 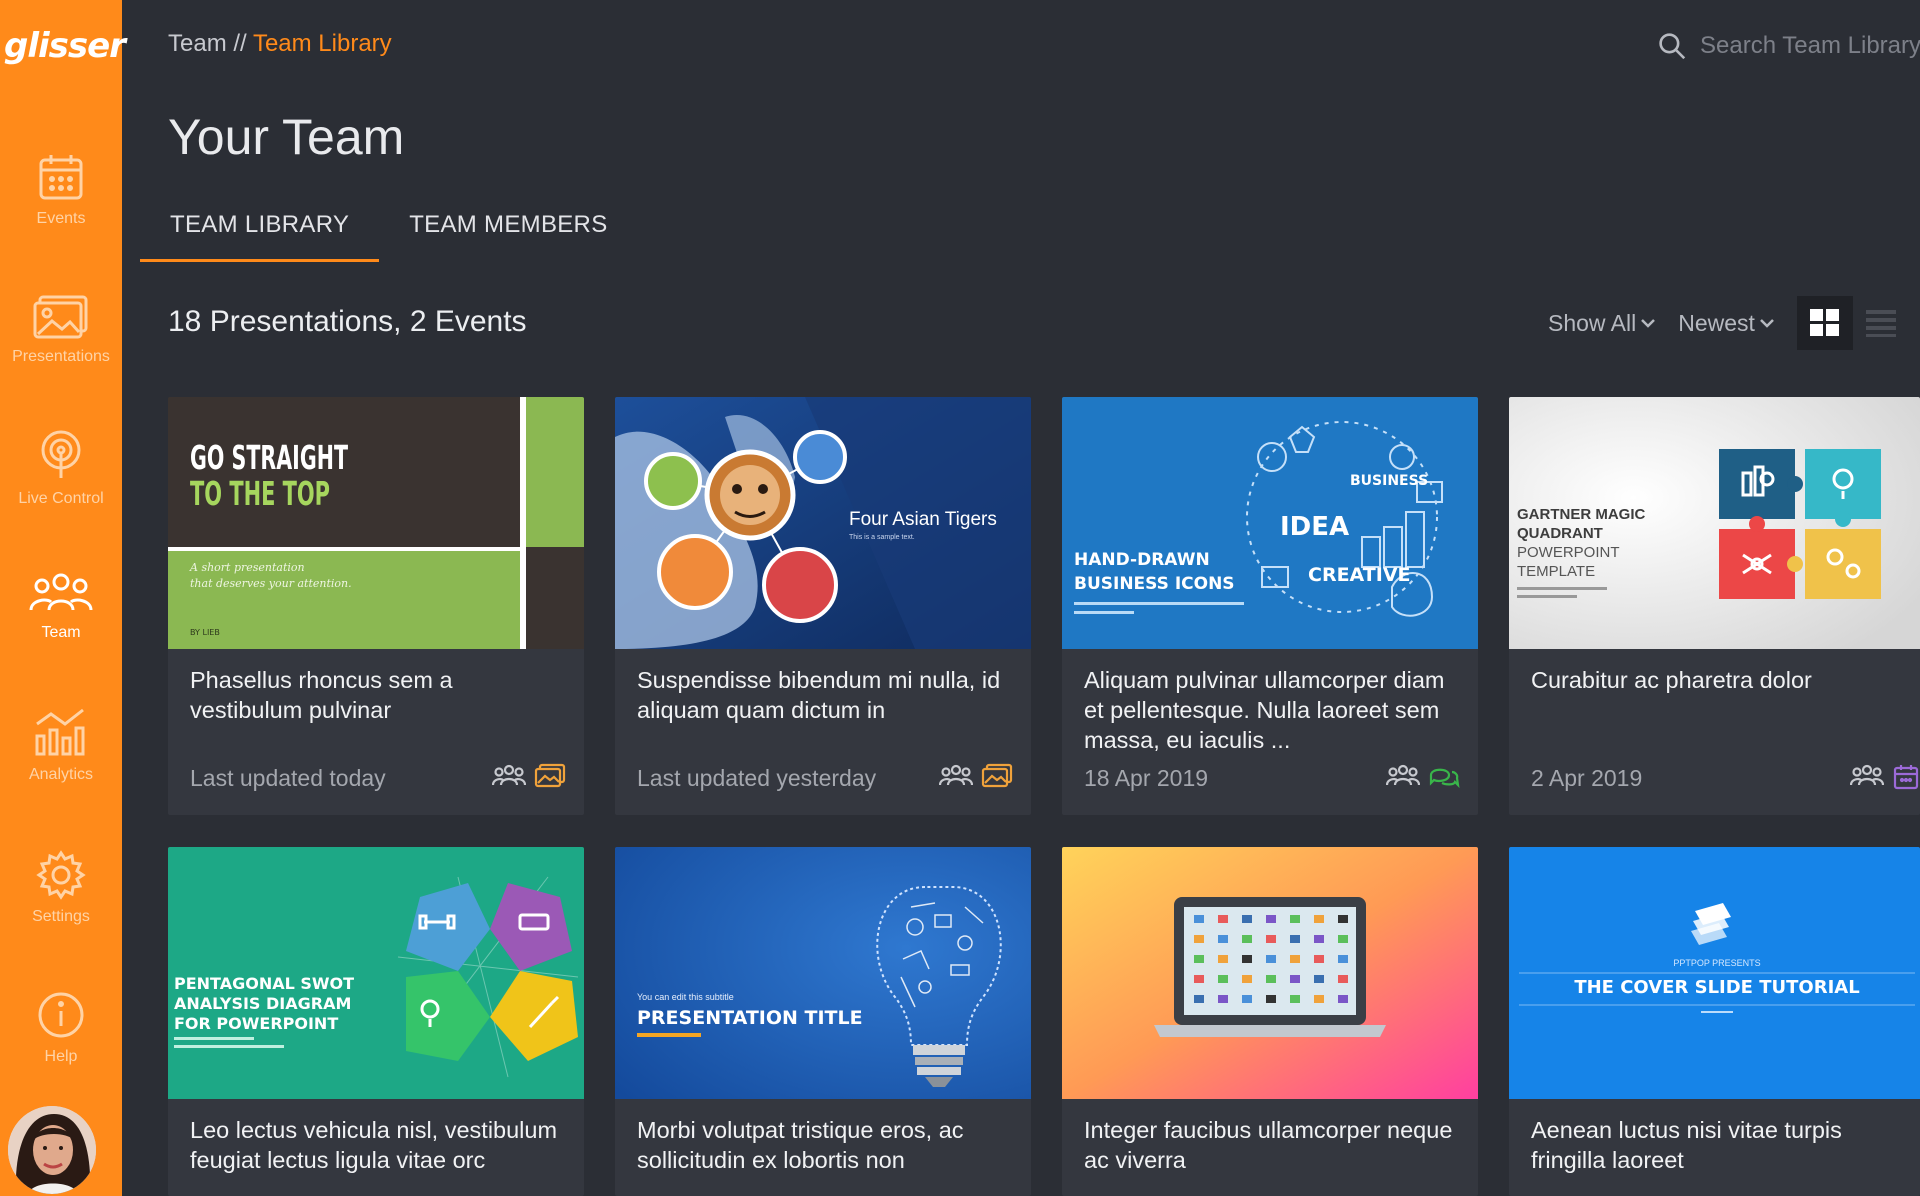 What do you see at coordinates (1389, 481) in the screenshot?
I see `thumb-word: BUSINESS` at bounding box center [1389, 481].